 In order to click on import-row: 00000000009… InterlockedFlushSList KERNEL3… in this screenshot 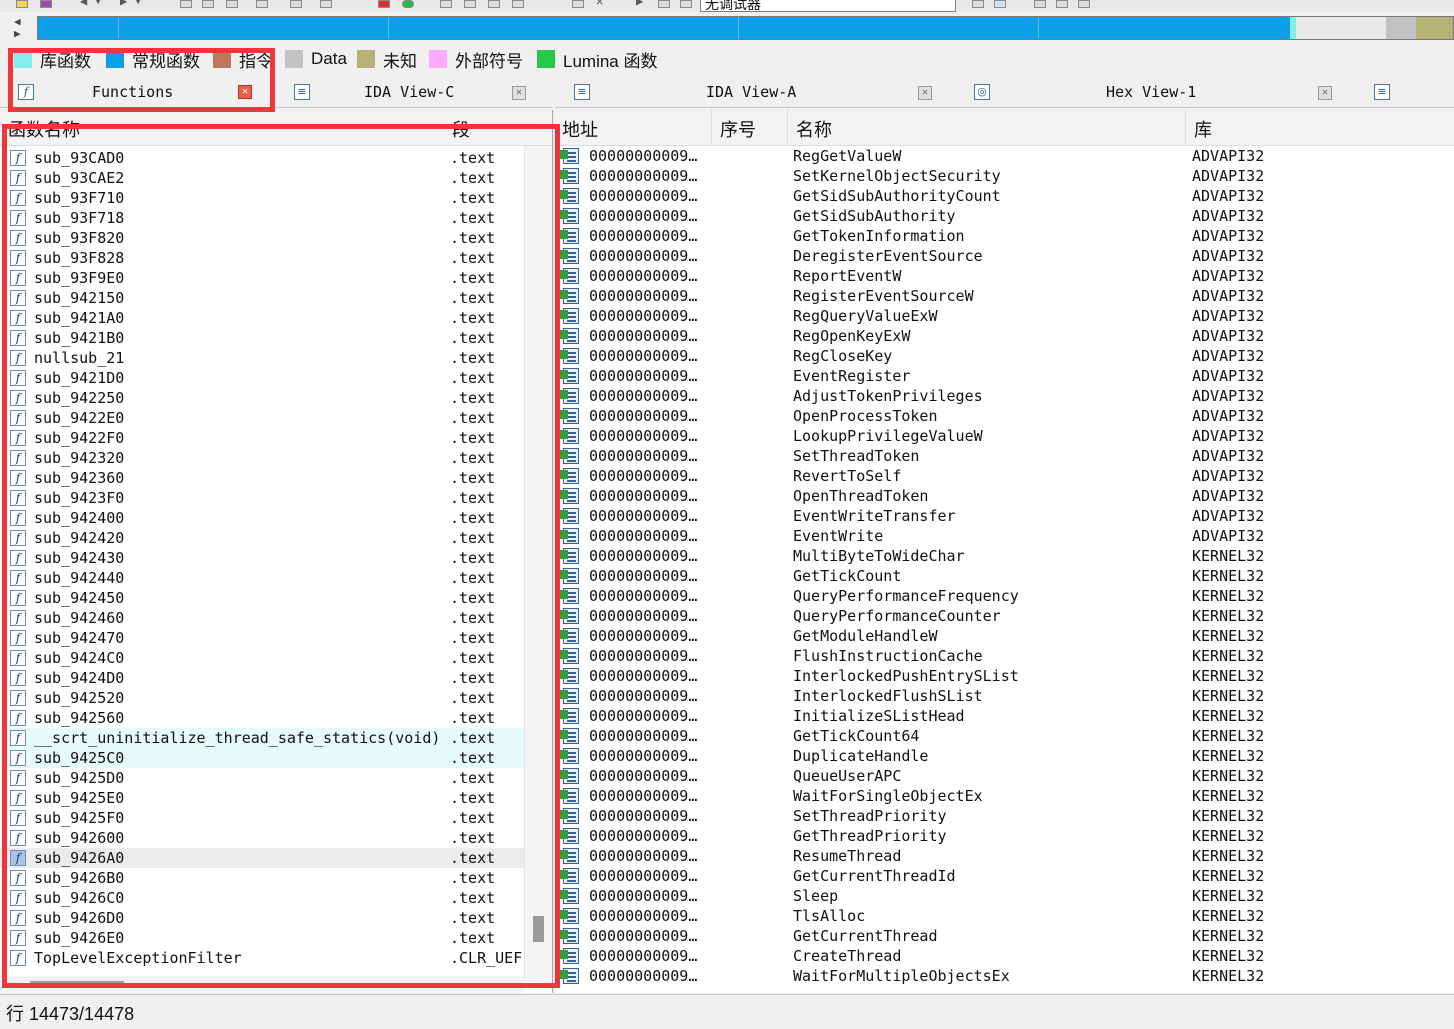, I will do `click(1005, 696)`.